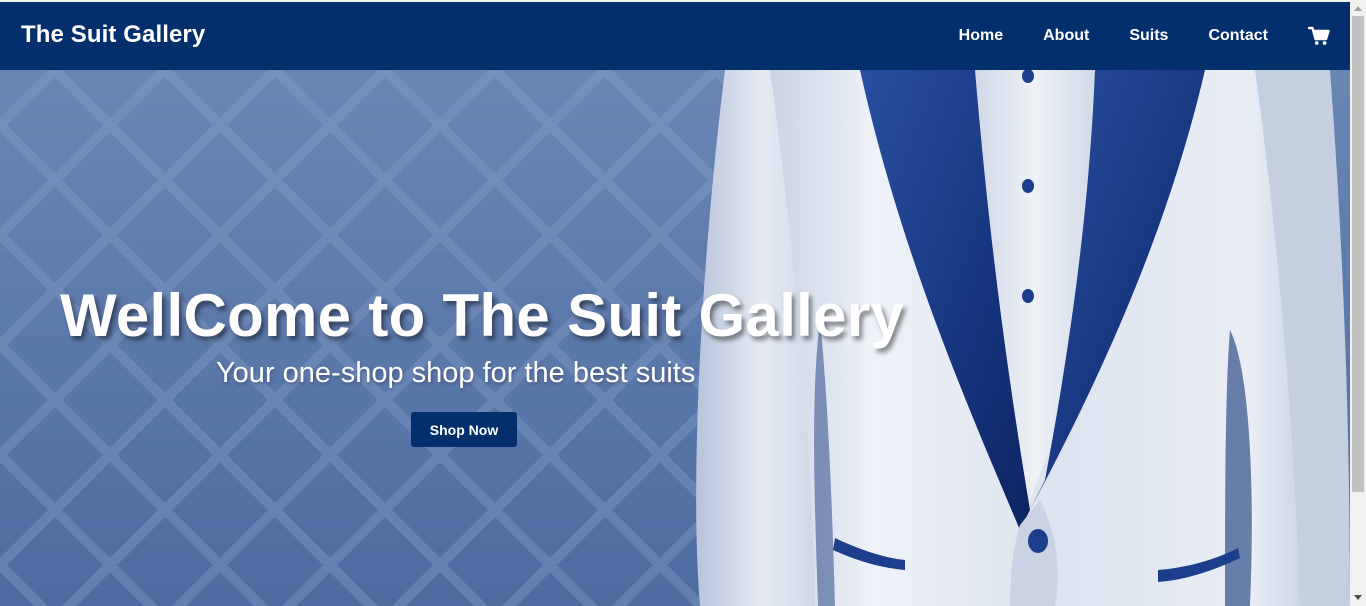 Image resolution: width=1366 pixels, height=606 pixels. What do you see at coordinates (1358, 597) in the screenshot?
I see `scroll-down-arrow-icon` at bounding box center [1358, 597].